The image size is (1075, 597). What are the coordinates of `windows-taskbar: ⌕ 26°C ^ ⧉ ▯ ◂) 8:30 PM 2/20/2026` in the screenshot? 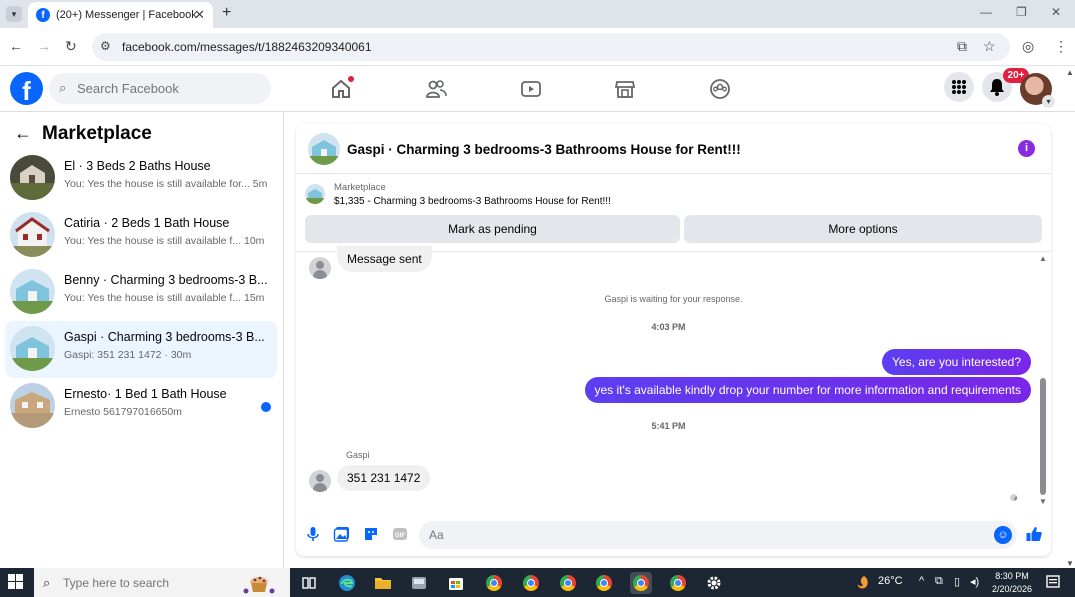 It's located at (537, 582).